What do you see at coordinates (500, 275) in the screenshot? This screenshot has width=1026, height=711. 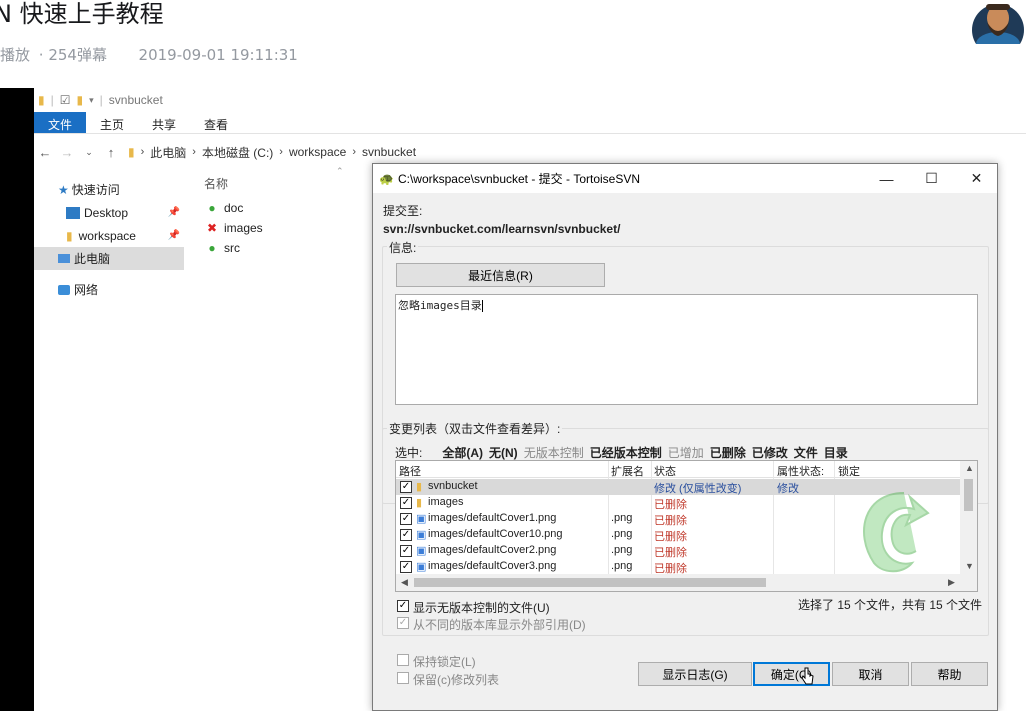 I see `recent-messages-button: 最近信息(R)` at bounding box center [500, 275].